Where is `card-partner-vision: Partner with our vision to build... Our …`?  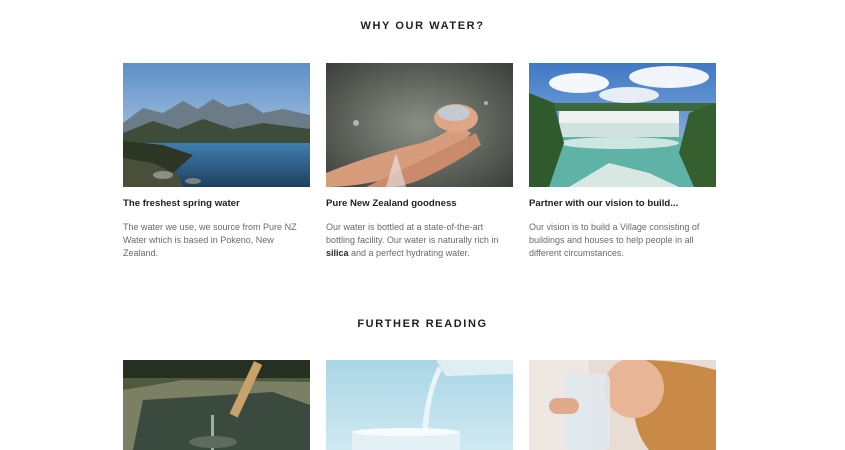 card-partner-vision: Partner with our vision to build... Our … is located at coordinates (622, 161).